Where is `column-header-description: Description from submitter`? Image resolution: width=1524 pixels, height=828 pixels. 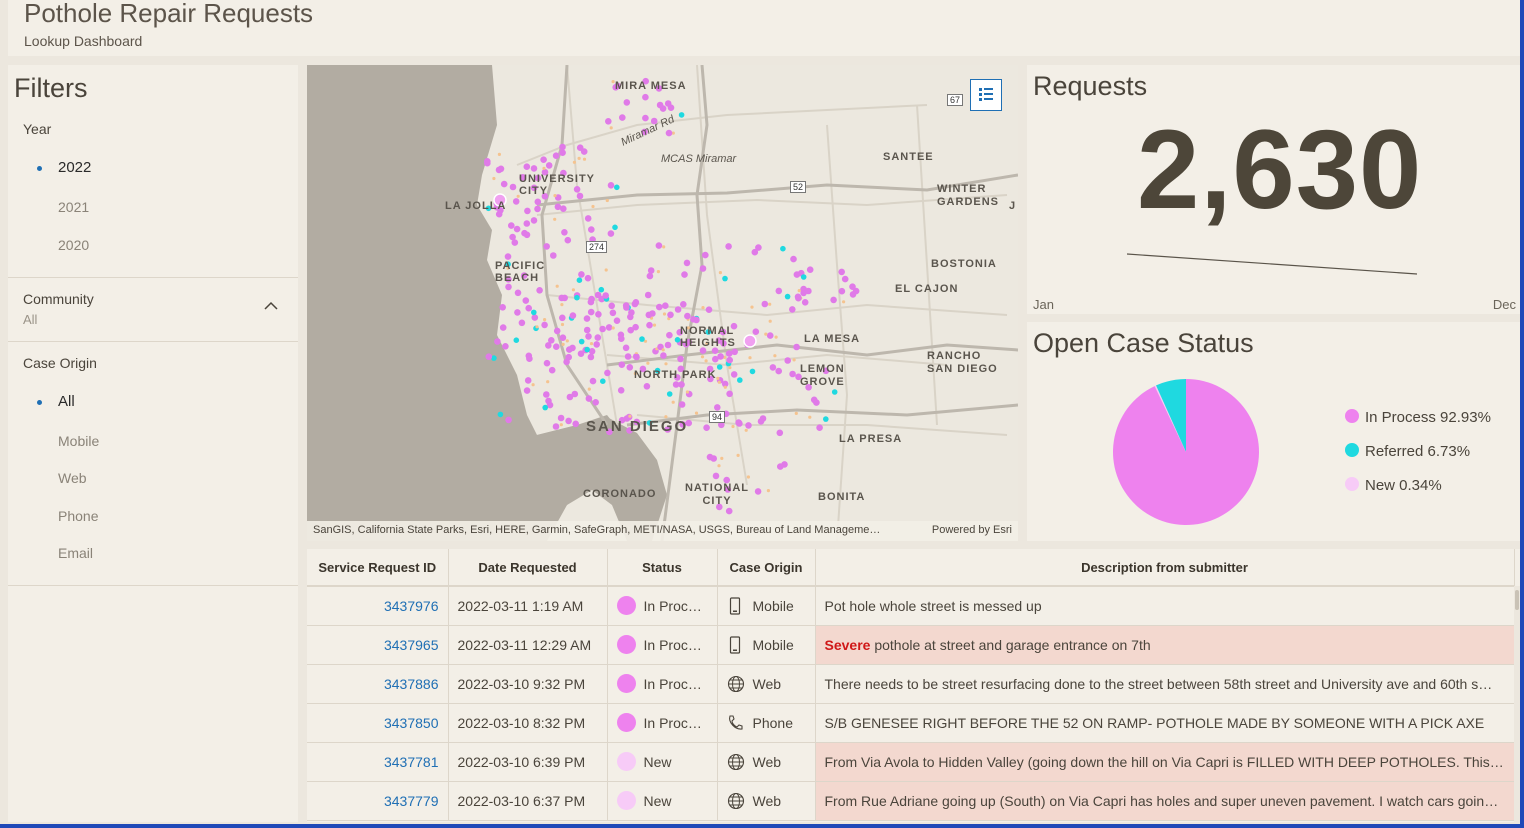 column-header-description: Description from submitter is located at coordinates (1165, 568).